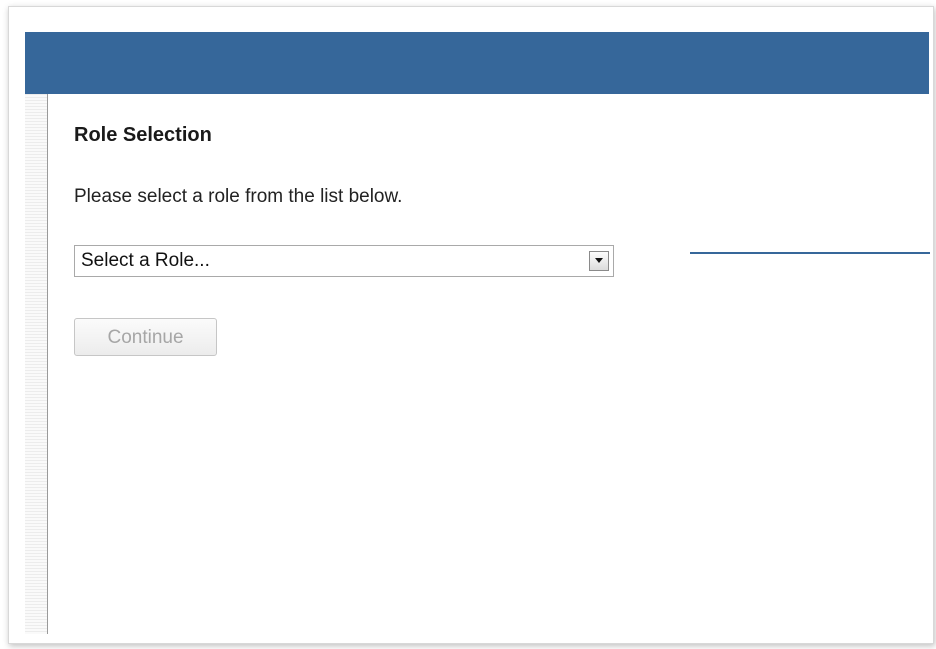 The height and width of the screenshot is (649, 936). I want to click on dropdown-arrow-button, so click(599, 261).